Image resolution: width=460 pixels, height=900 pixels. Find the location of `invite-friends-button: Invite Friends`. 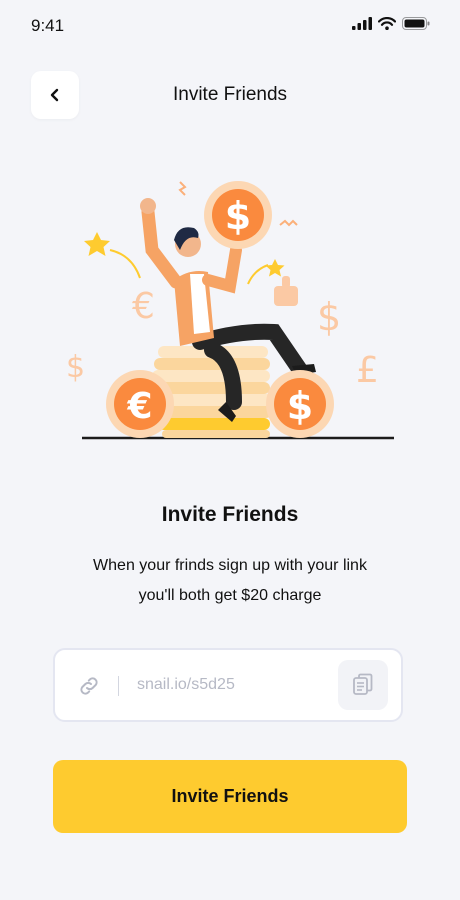

invite-friends-button: Invite Friends is located at coordinates (230, 796).